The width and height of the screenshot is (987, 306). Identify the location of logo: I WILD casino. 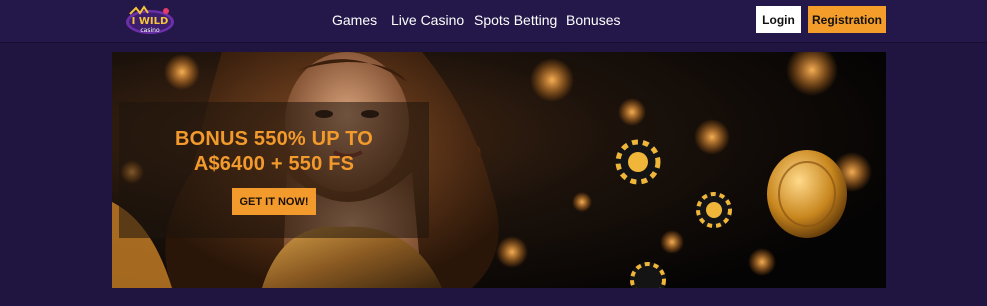
(150, 20).